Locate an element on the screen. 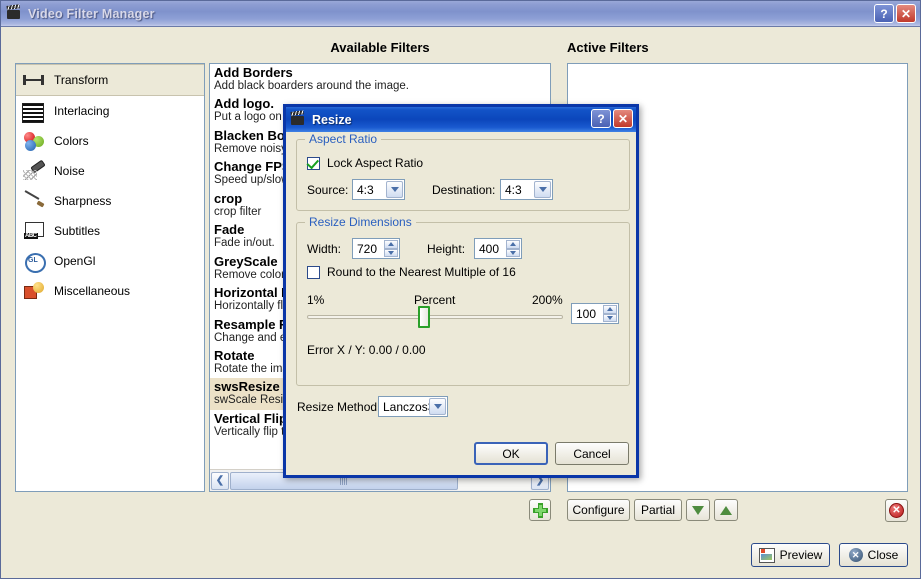  width-input: 720 is located at coordinates (376, 248).